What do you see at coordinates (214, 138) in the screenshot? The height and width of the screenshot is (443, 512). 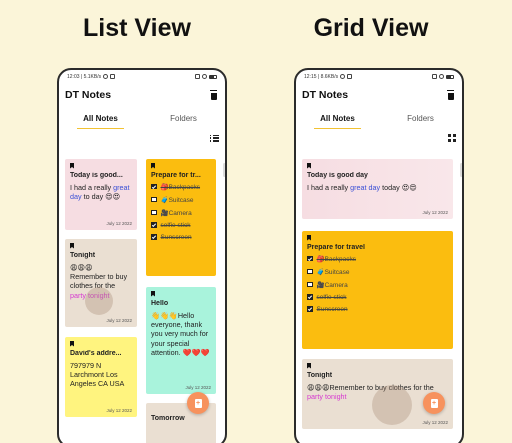 I see `list-icon` at bounding box center [214, 138].